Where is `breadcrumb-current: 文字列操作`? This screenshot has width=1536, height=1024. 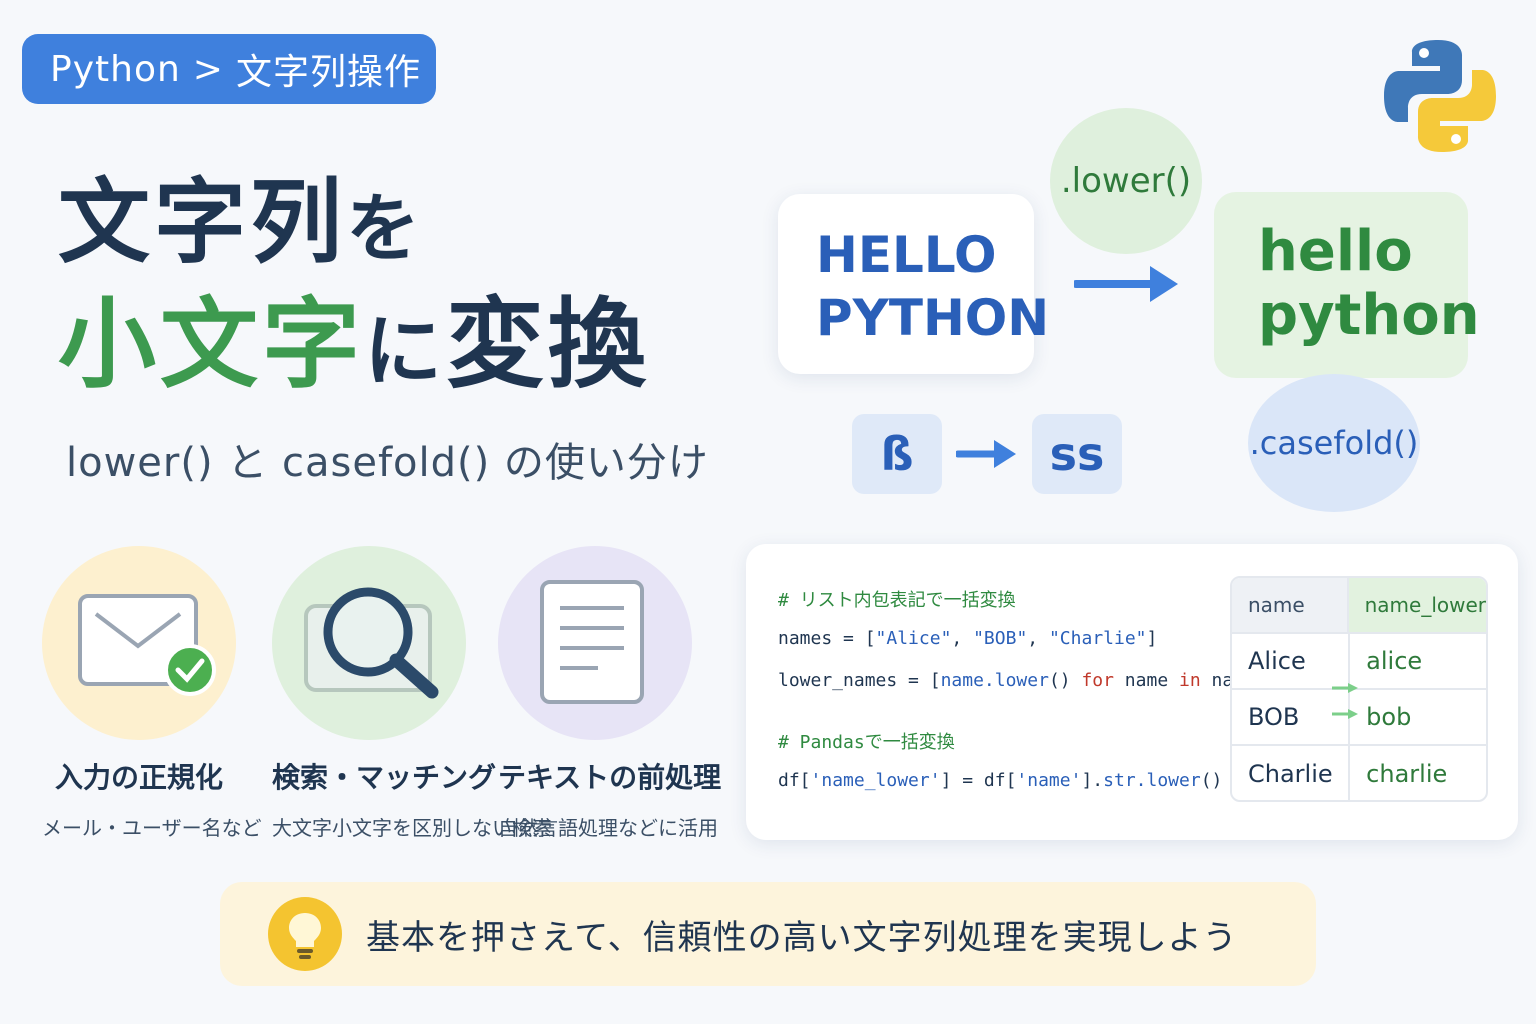
breadcrumb-current: 文字列操作 is located at coordinates (328, 72).